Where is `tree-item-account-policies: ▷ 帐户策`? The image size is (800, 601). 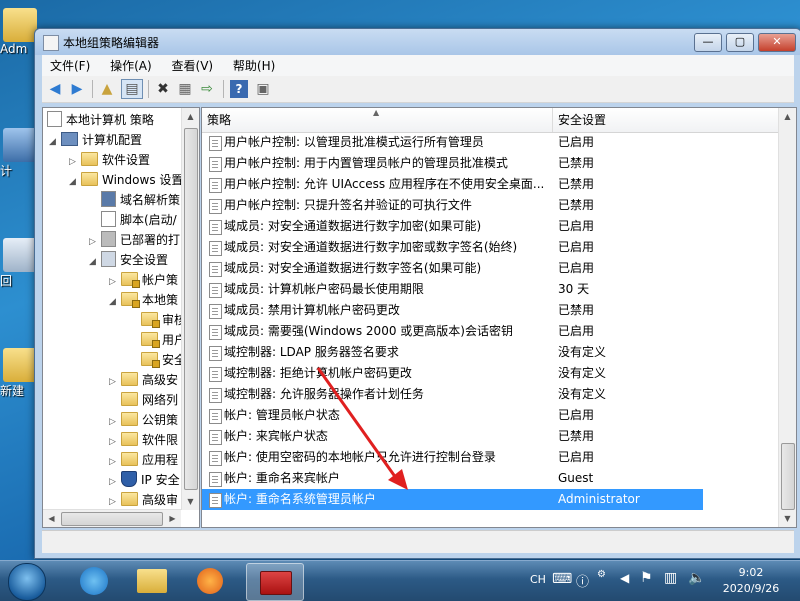
tree-item-account-policies: ▷ 帐户策 is located at coordinates (143, 280).